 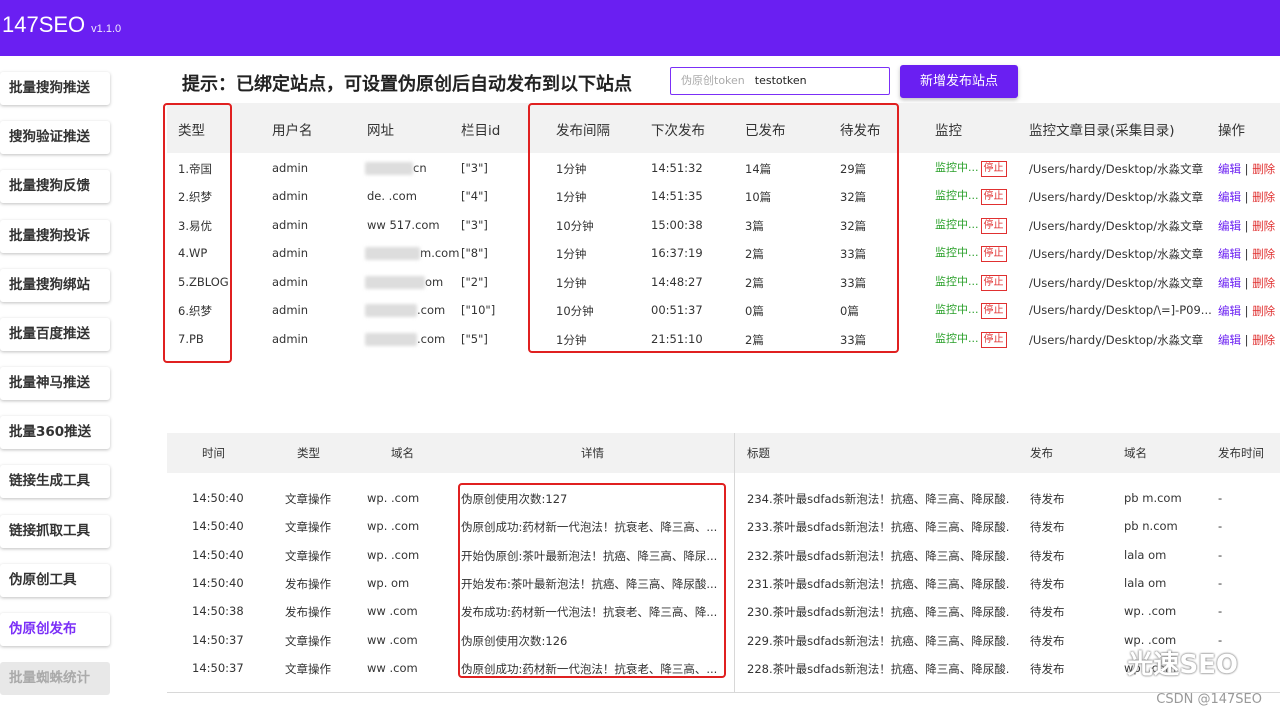 What do you see at coordinates (55, 186) in the screenshot?
I see `sidebar-item-sogou-feedback: 批量搜狗反馈` at bounding box center [55, 186].